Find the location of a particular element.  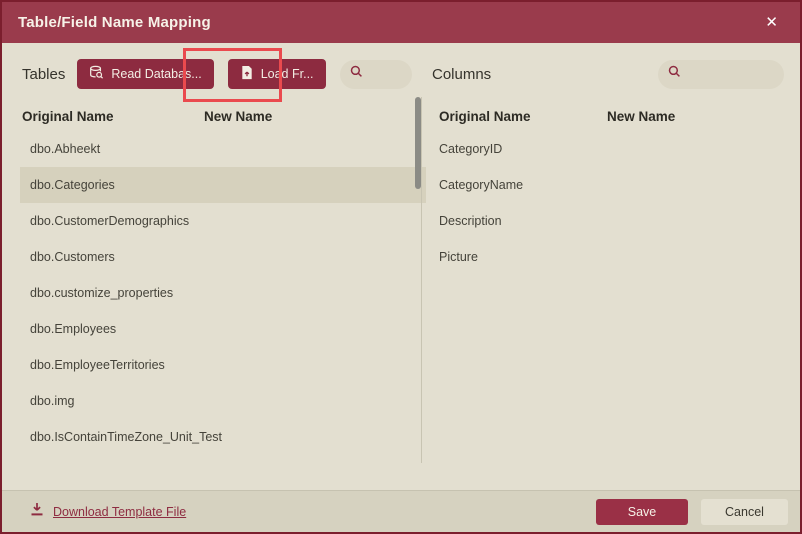

save-button: Save is located at coordinates (642, 511).